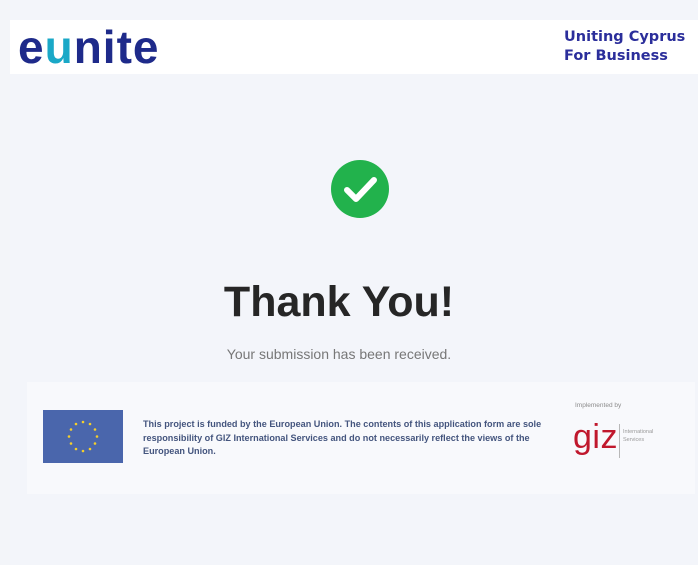  I want to click on giz-logo-subtitle: International Services, so click(638, 436).